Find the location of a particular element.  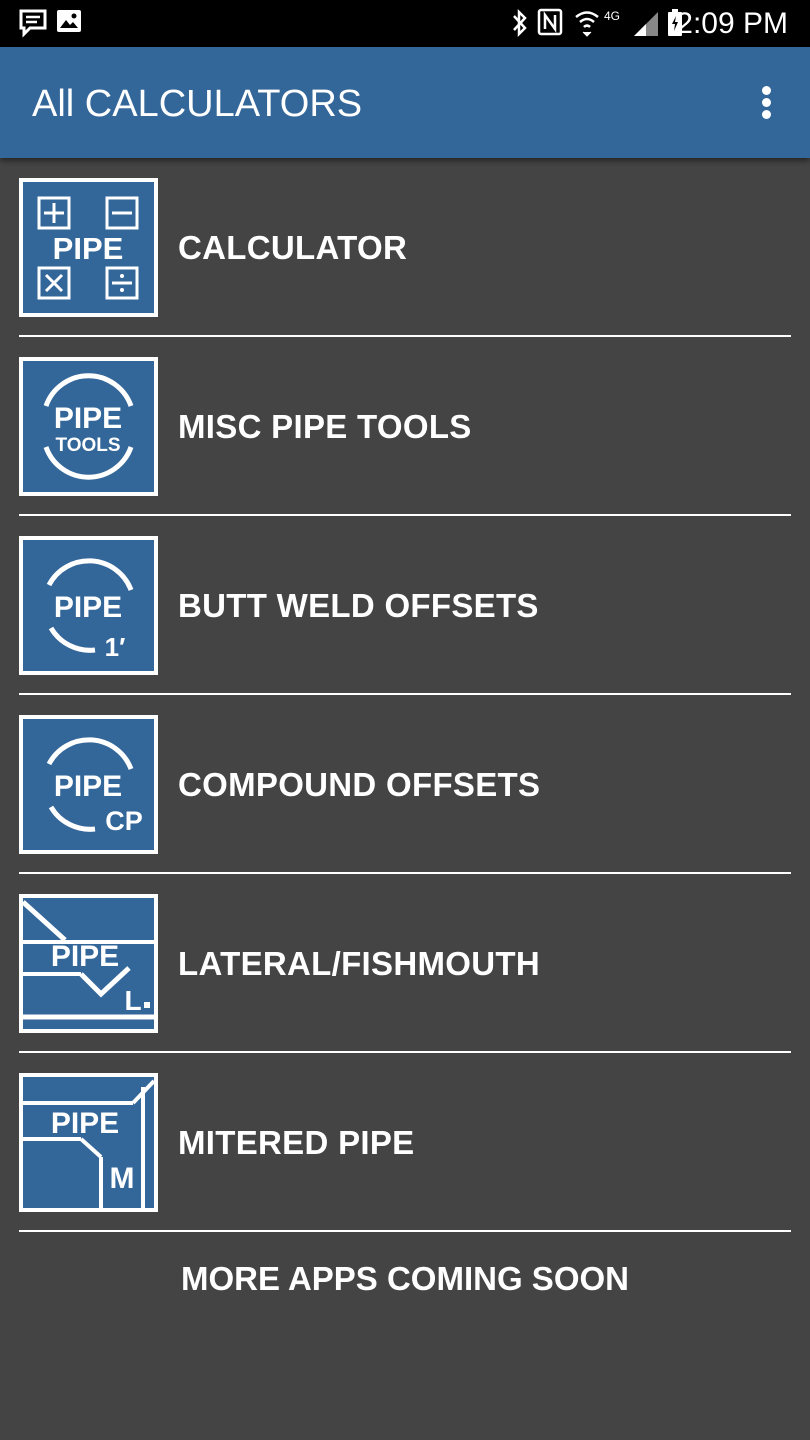

app-bar: All CALCULATORS is located at coordinates (405, 102).